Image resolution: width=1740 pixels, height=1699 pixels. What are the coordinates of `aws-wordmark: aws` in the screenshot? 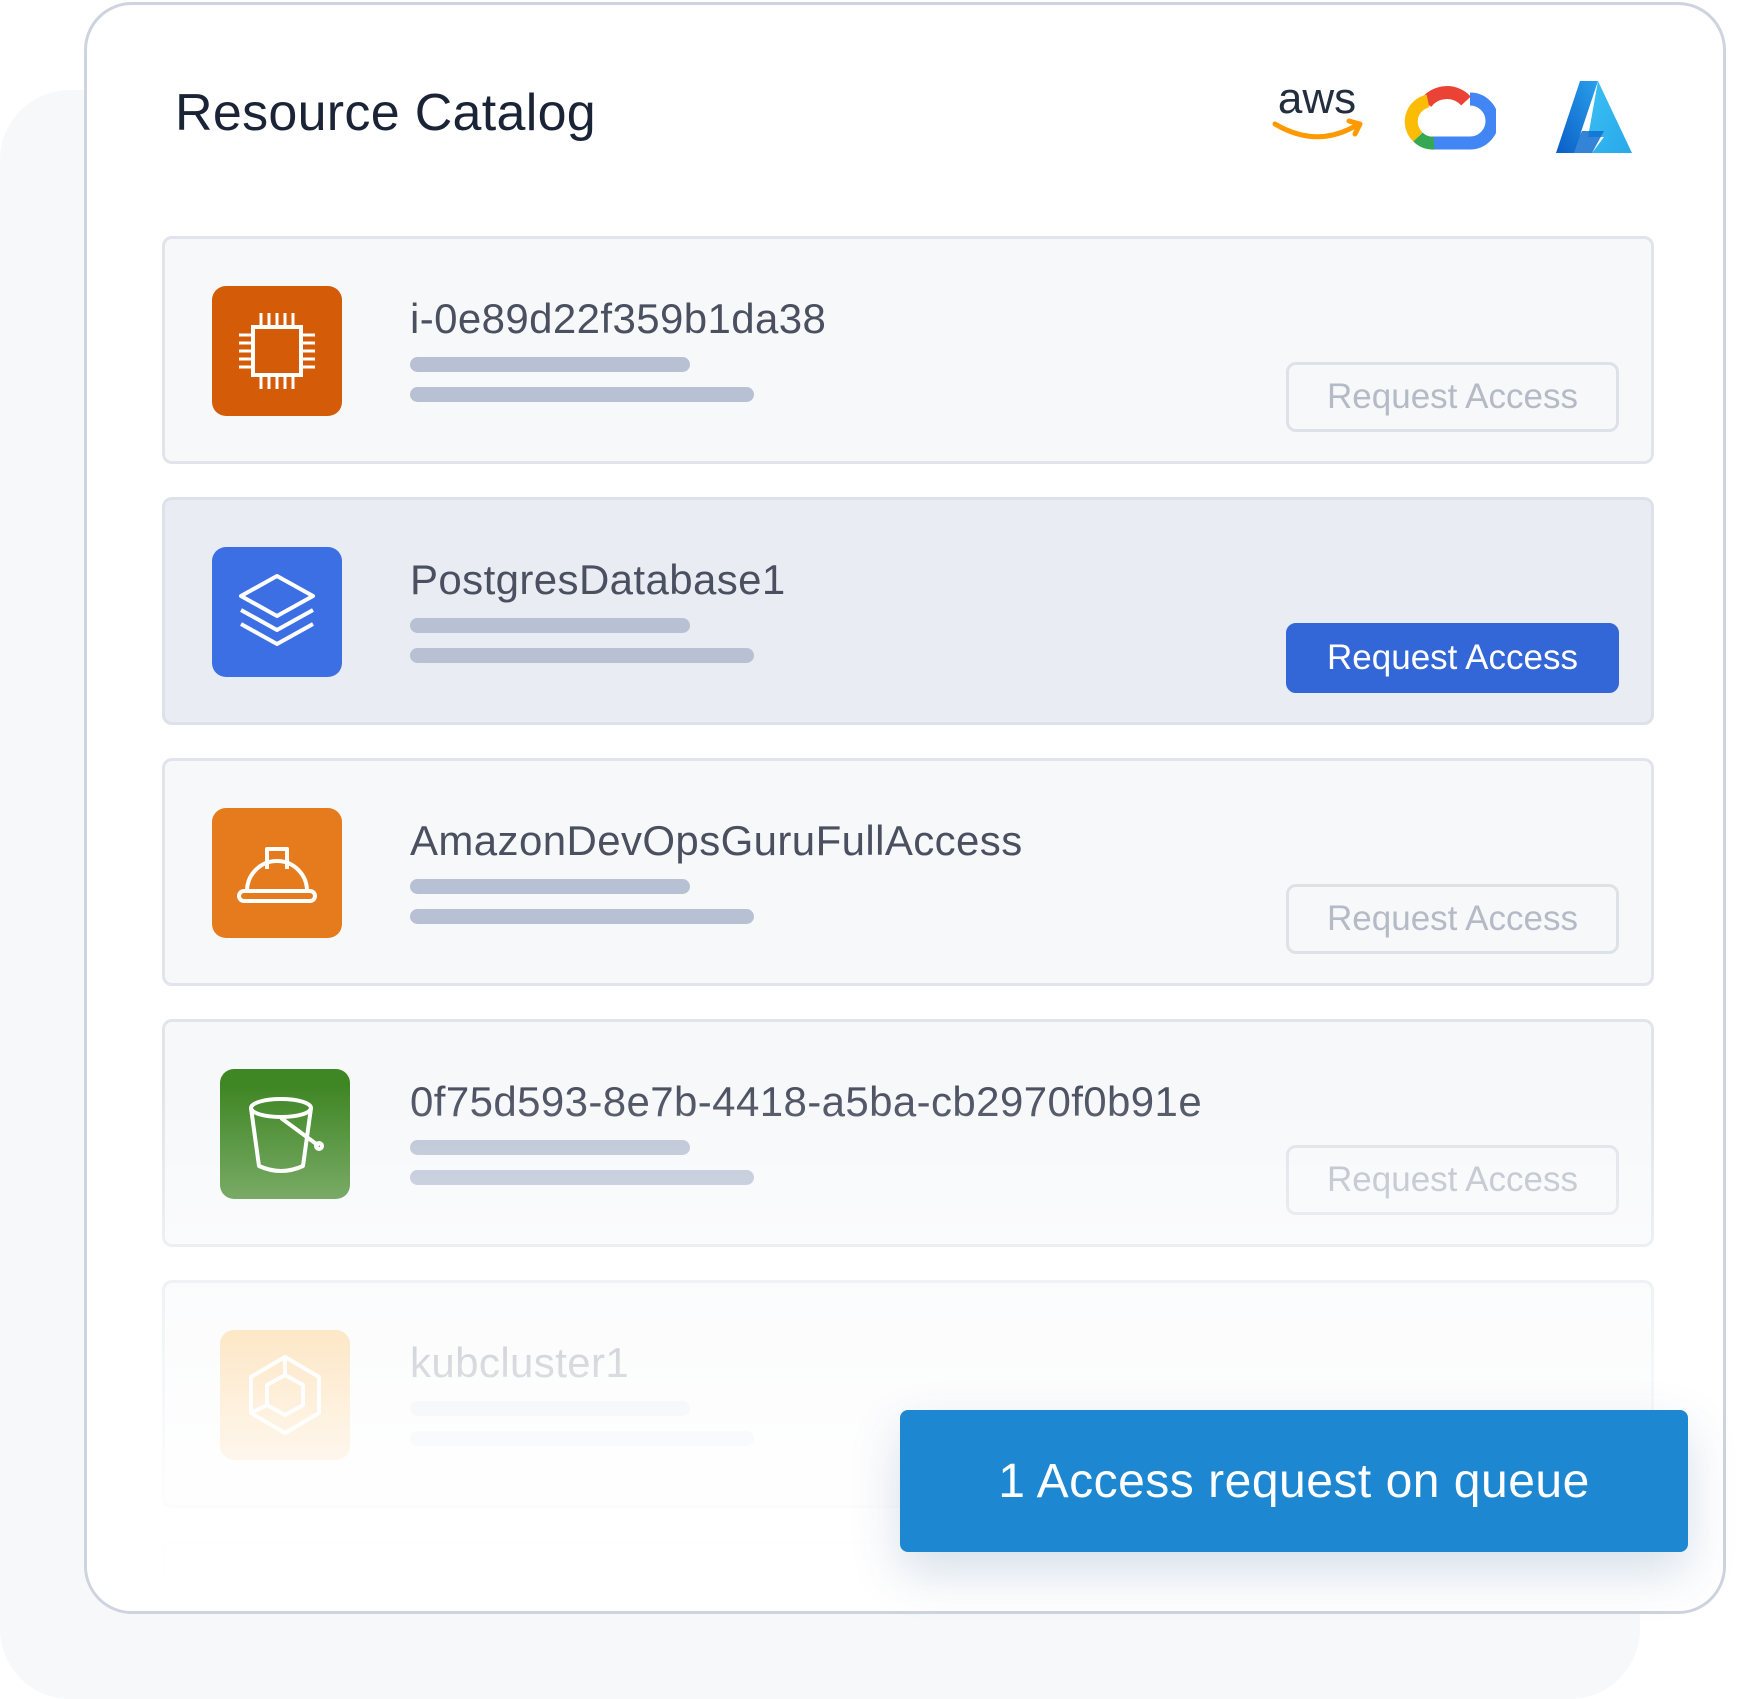 It's located at (1317, 101).